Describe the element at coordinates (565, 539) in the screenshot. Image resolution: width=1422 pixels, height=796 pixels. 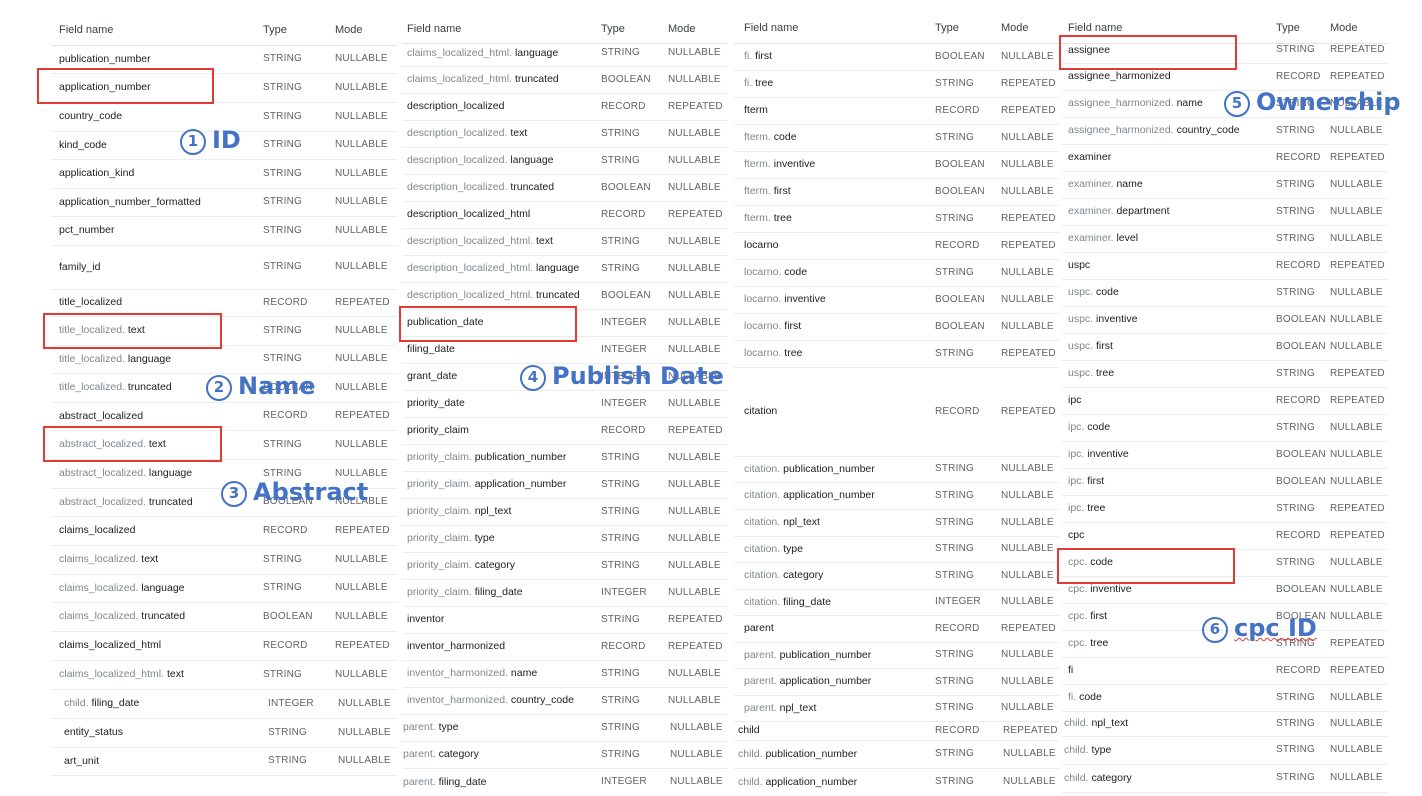
I see `table-row: priority_claim. type STRING NULLABLE` at that location.